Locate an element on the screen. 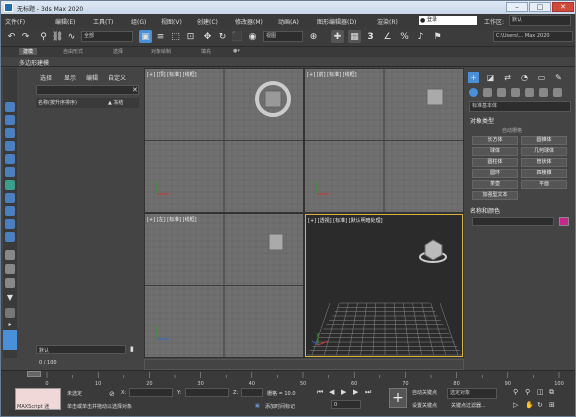  bind-space-warp-icon: ∿ is located at coordinates (71, 36).